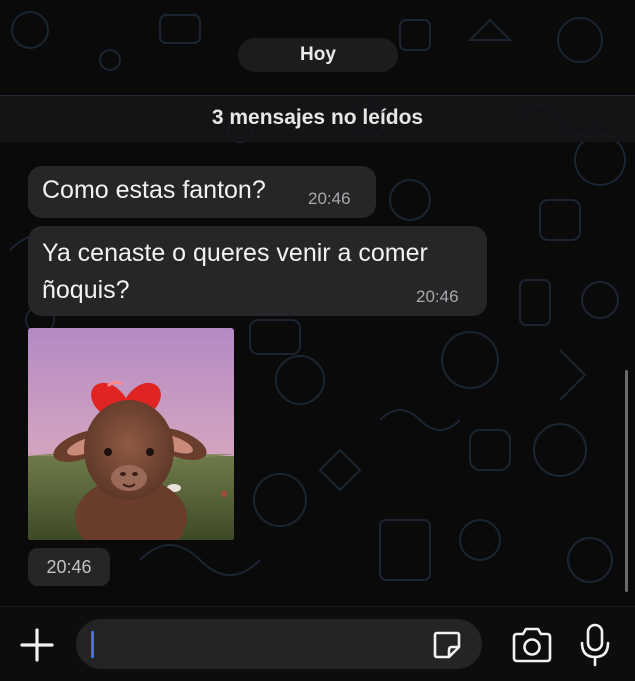 This screenshot has height=681, width=635. What do you see at coordinates (595, 645) in the screenshot?
I see `microphone-icon` at bounding box center [595, 645].